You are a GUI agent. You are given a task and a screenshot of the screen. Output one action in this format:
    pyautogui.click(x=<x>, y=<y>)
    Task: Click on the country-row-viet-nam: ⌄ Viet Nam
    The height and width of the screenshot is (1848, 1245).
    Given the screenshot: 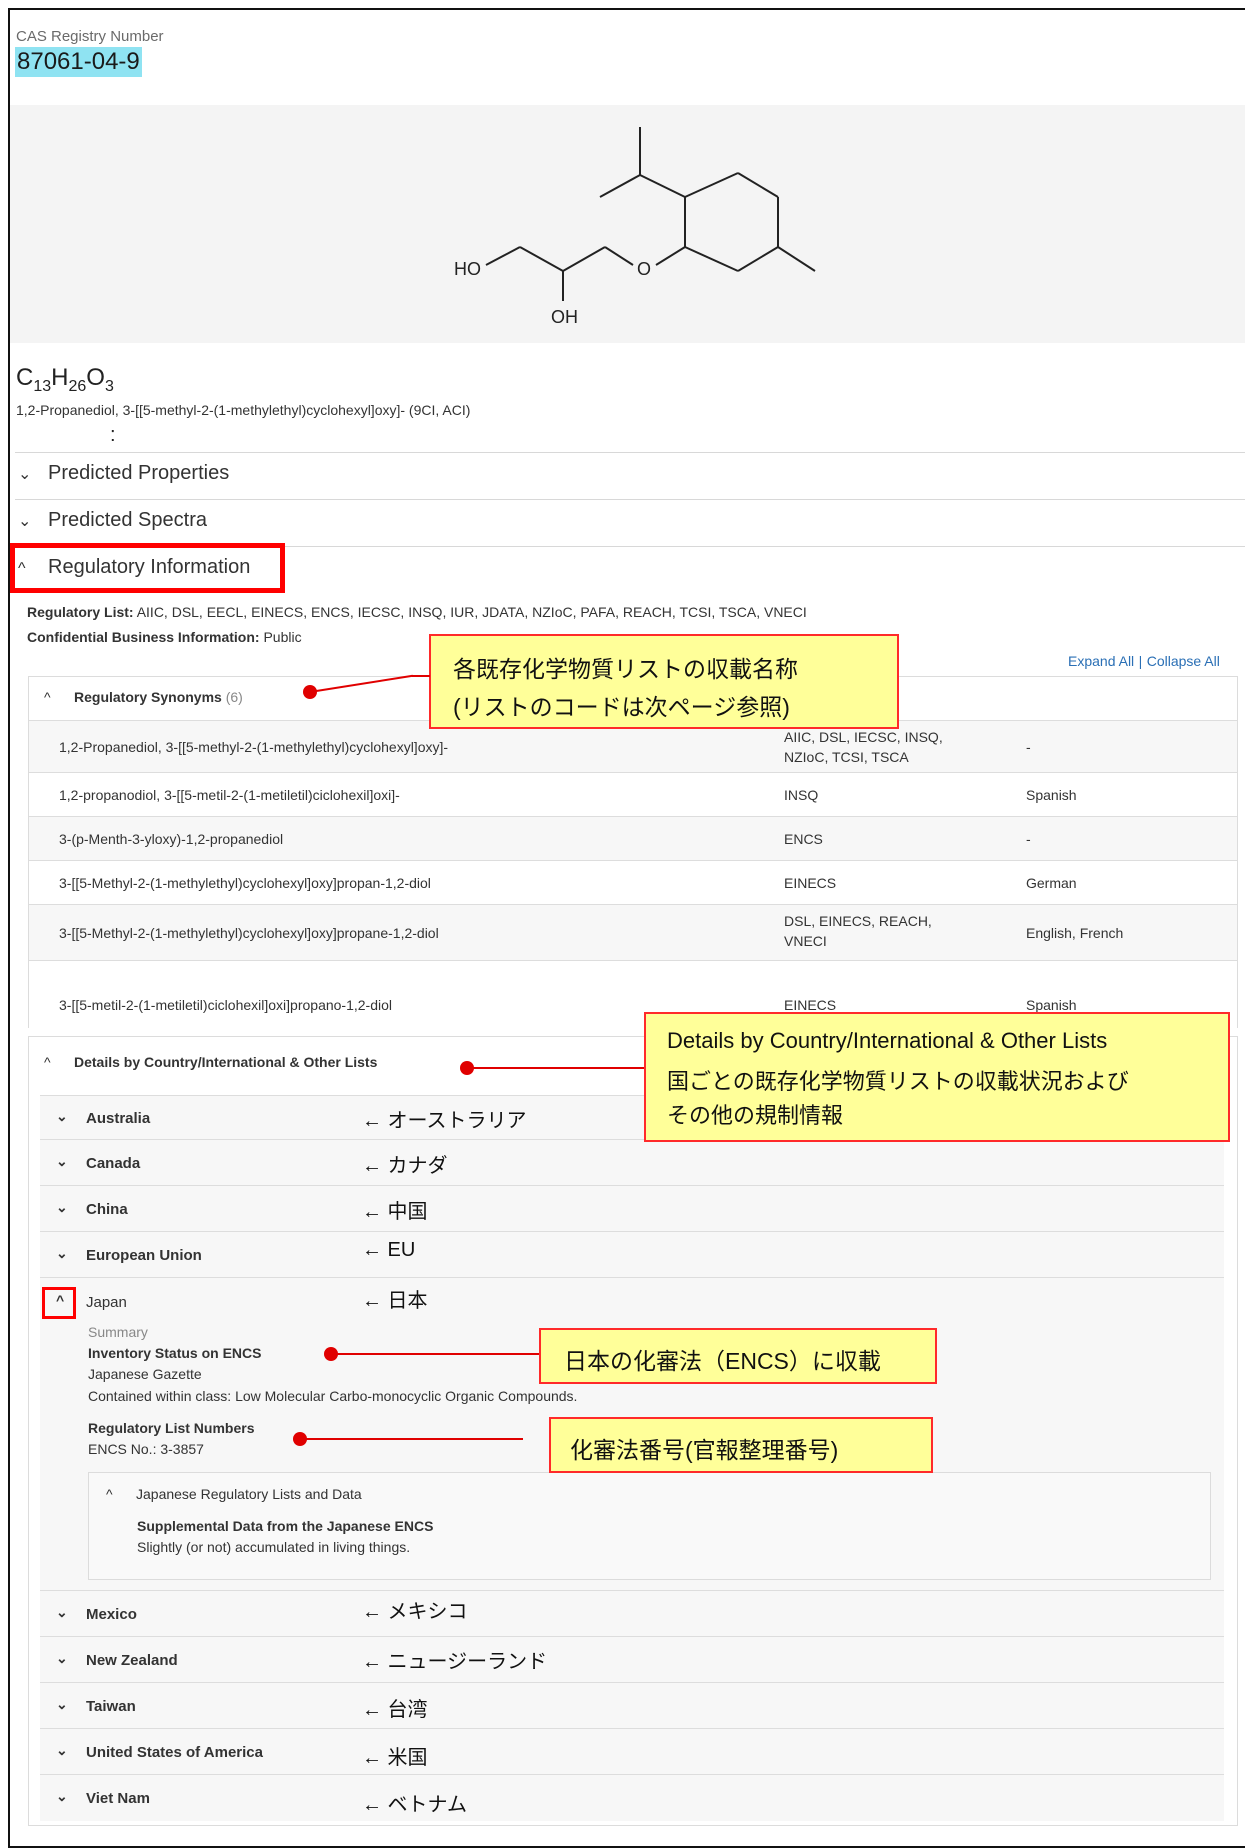 What is the action you would take?
    pyautogui.click(x=632, y=1797)
    